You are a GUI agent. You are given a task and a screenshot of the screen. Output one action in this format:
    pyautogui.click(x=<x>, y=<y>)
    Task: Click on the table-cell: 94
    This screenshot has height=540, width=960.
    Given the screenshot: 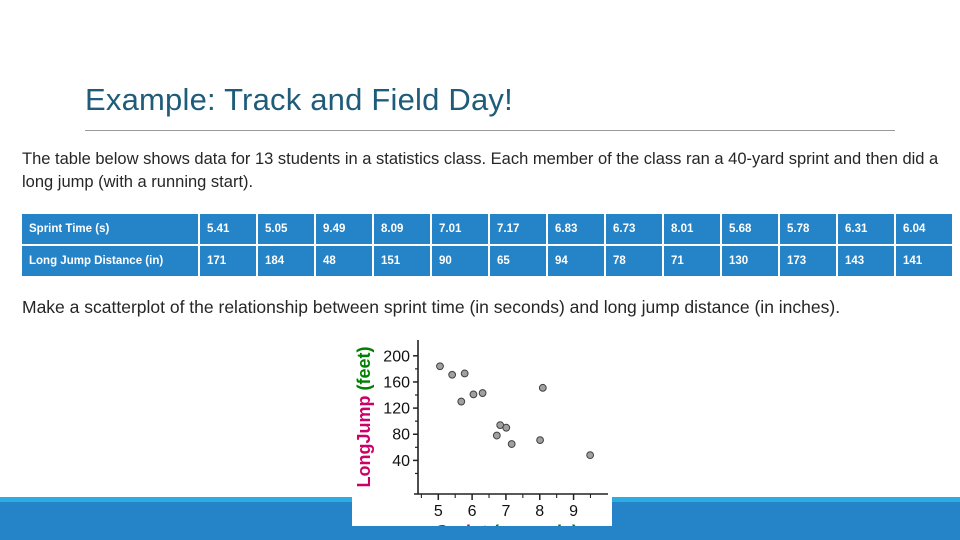 What is the action you would take?
    pyautogui.click(x=576, y=261)
    